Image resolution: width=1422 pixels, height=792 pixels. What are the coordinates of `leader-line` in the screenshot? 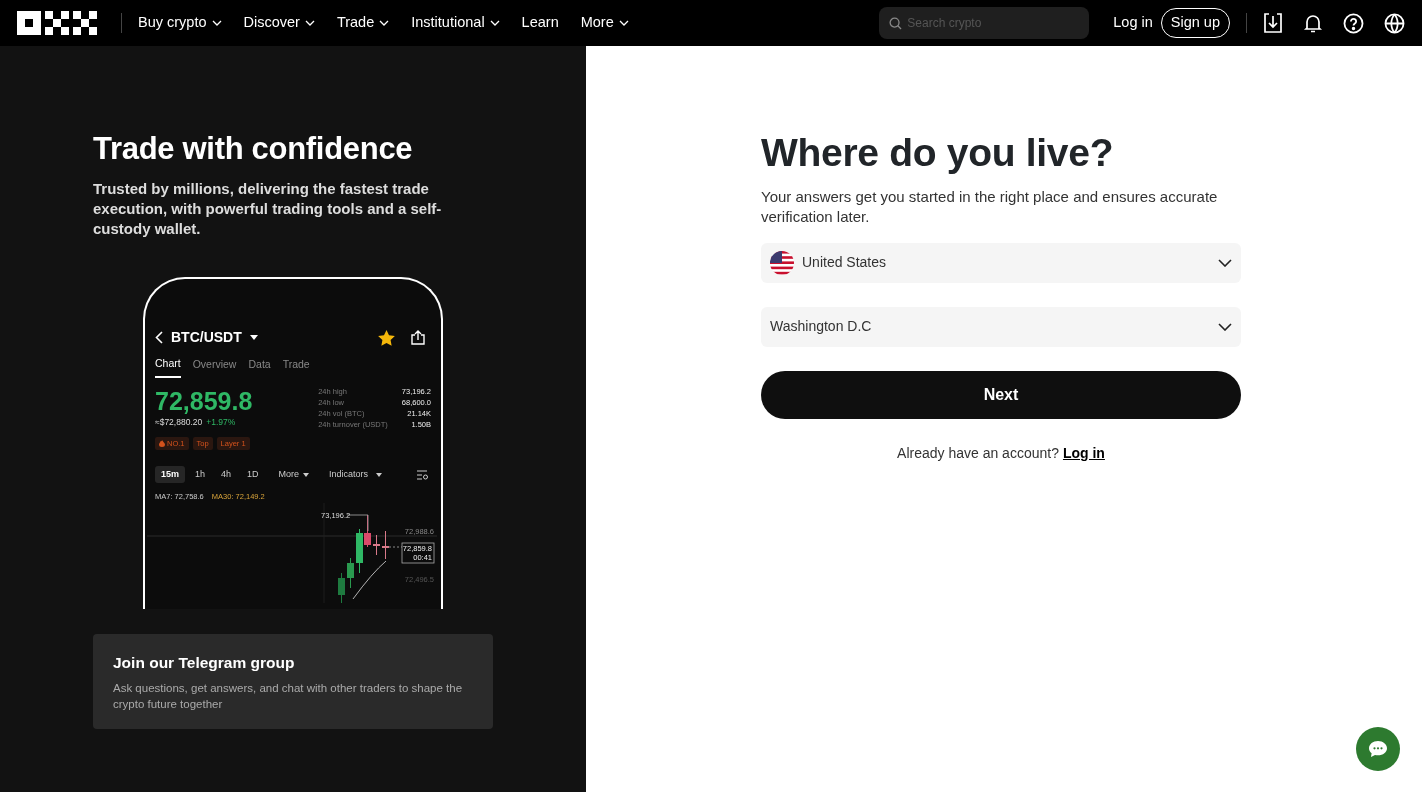 It's located at (395, 547).